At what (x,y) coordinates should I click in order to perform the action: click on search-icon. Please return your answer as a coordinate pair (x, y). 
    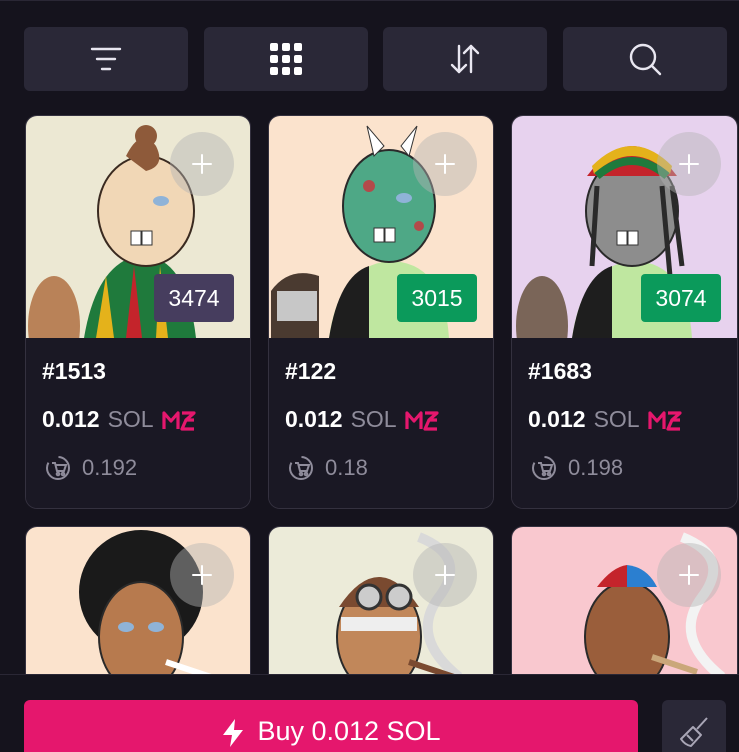
    Looking at the image, I should click on (645, 59).